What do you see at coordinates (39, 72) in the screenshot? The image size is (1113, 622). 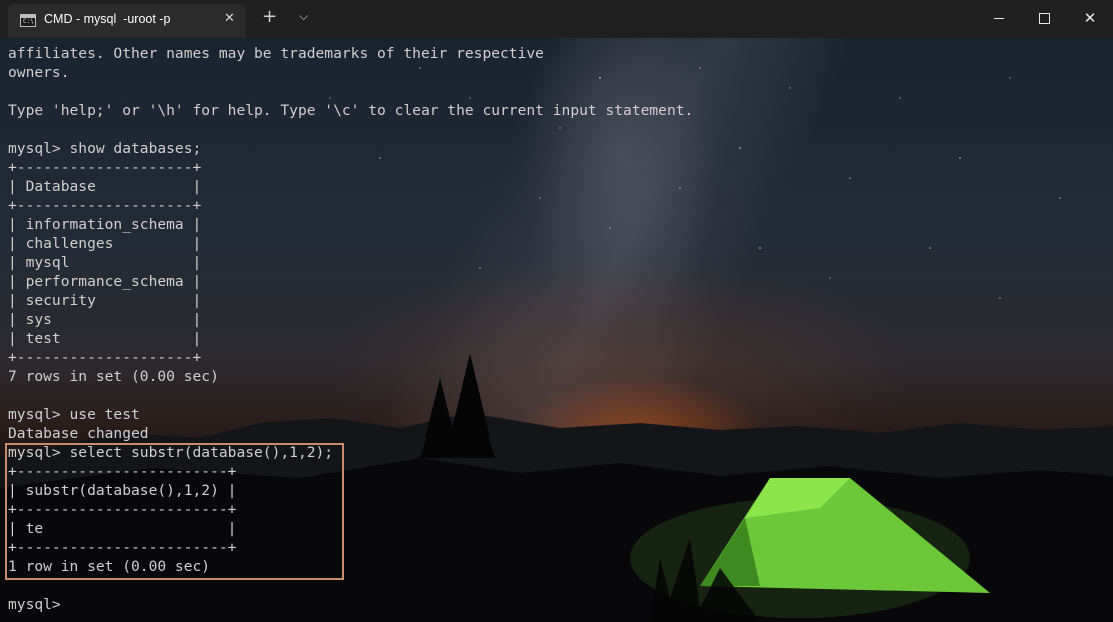 I see `terminal-line: owners.` at bounding box center [39, 72].